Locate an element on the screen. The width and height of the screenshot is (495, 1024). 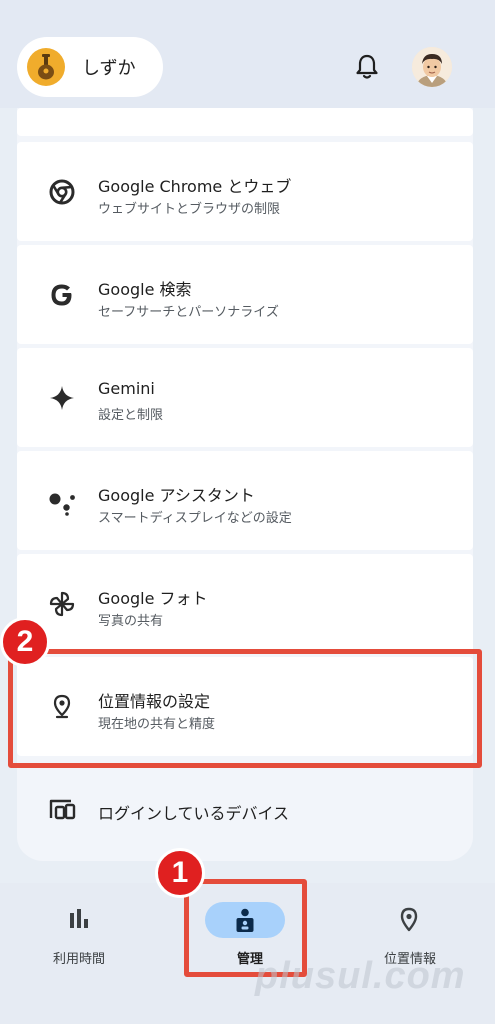
list-item-chrome: Google Chrome とウェブ ウェブサイトとブラウザの制限 is located at coordinates (245, 191).